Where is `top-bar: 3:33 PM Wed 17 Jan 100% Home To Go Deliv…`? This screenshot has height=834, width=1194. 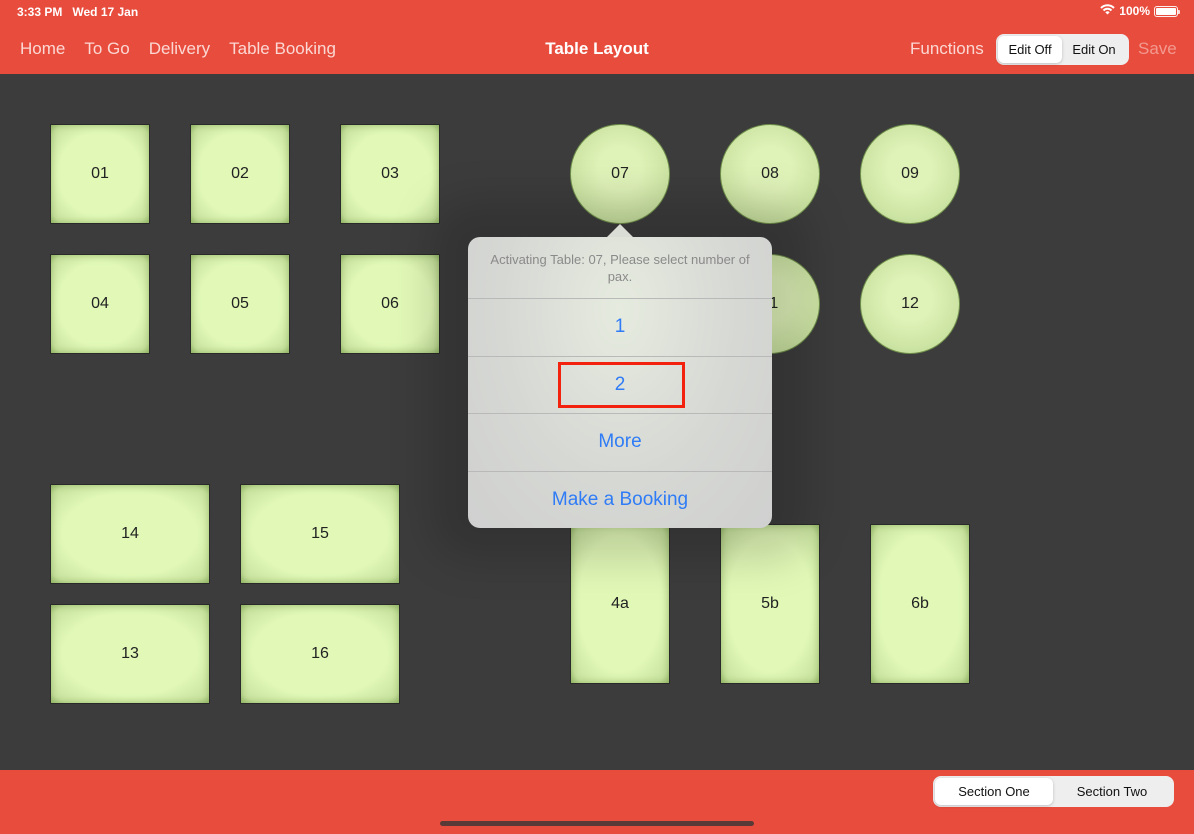 top-bar: 3:33 PM Wed 17 Jan 100% Home To Go Deliv… is located at coordinates (597, 37).